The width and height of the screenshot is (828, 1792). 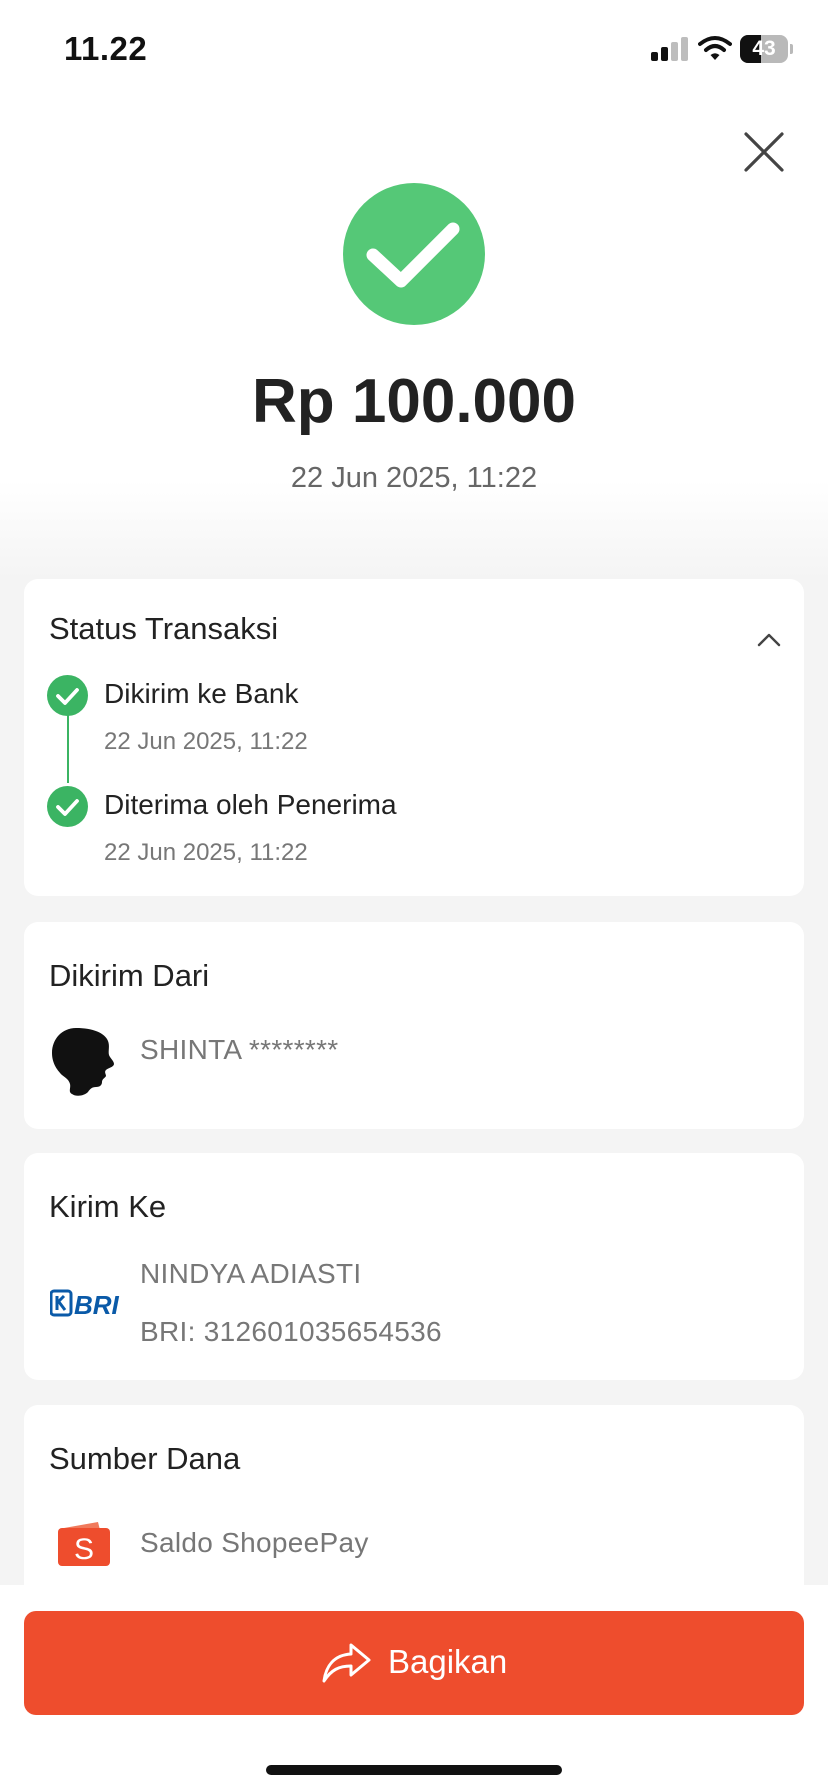 I want to click on bri-logo-text: BRI, so click(x=97, y=1304).